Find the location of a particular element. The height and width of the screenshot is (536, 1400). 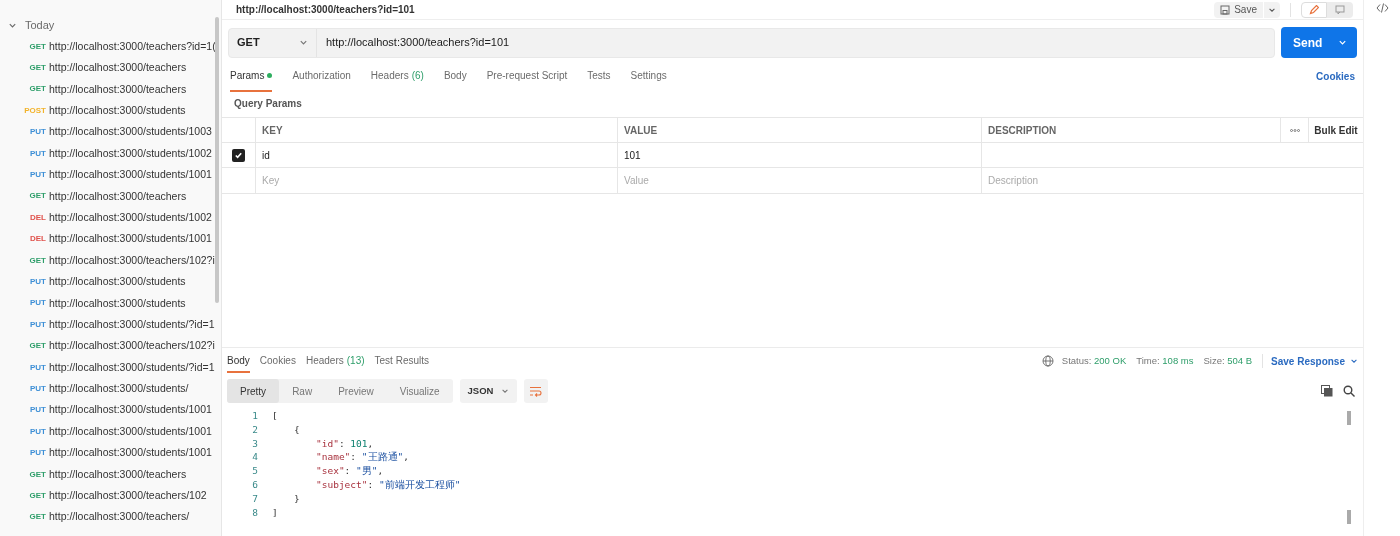

code-icon is located at coordinates (1382, 8).